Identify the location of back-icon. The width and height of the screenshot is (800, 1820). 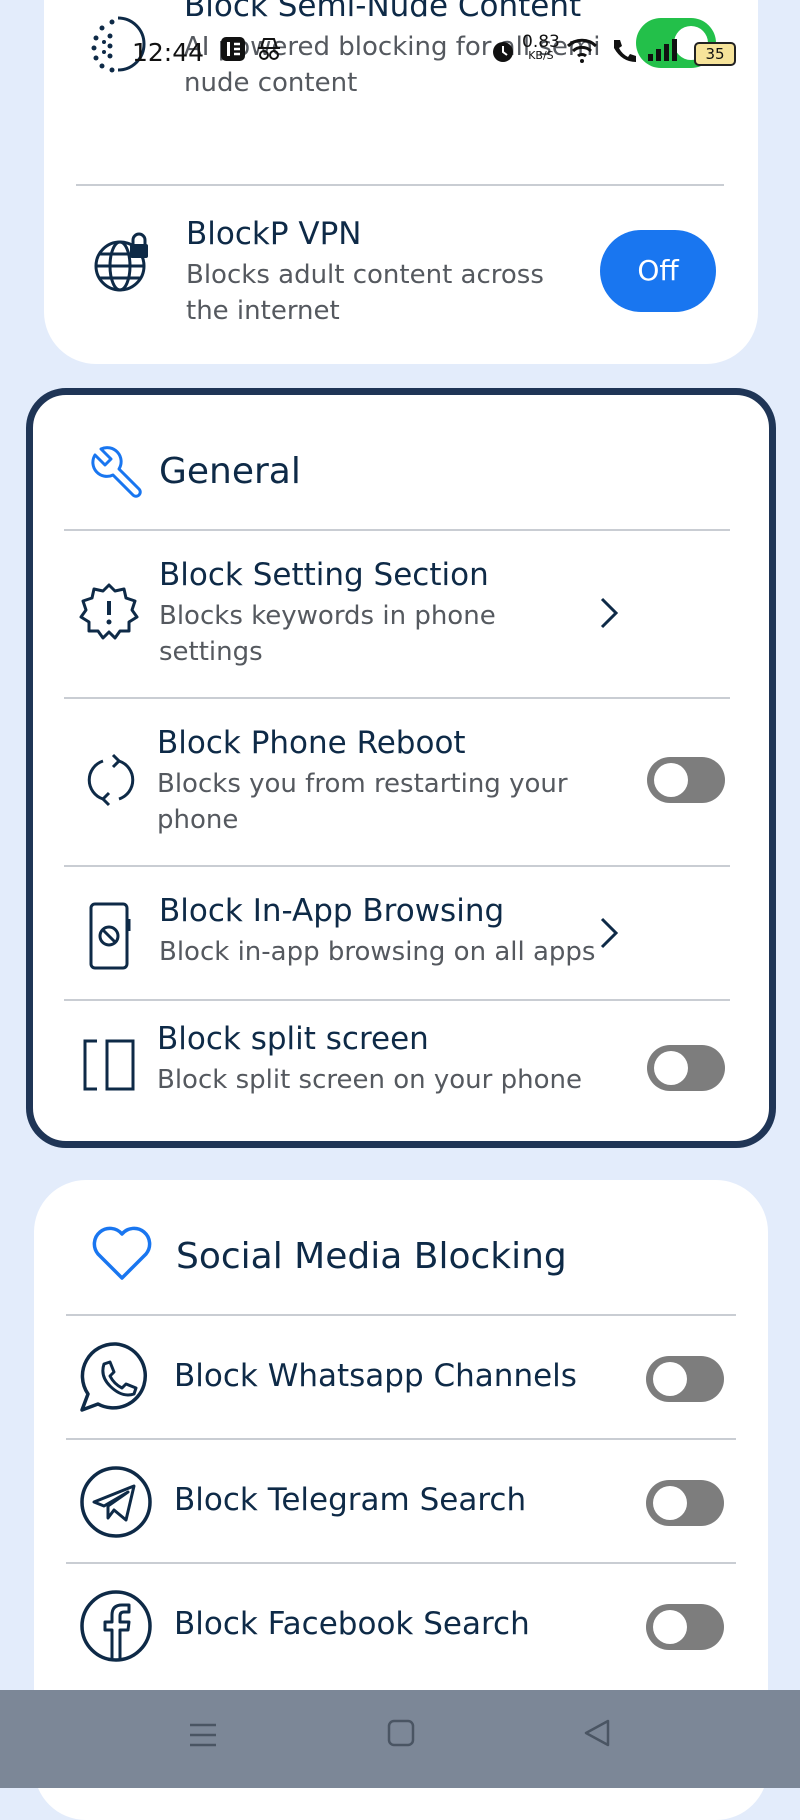
(597, 1733).